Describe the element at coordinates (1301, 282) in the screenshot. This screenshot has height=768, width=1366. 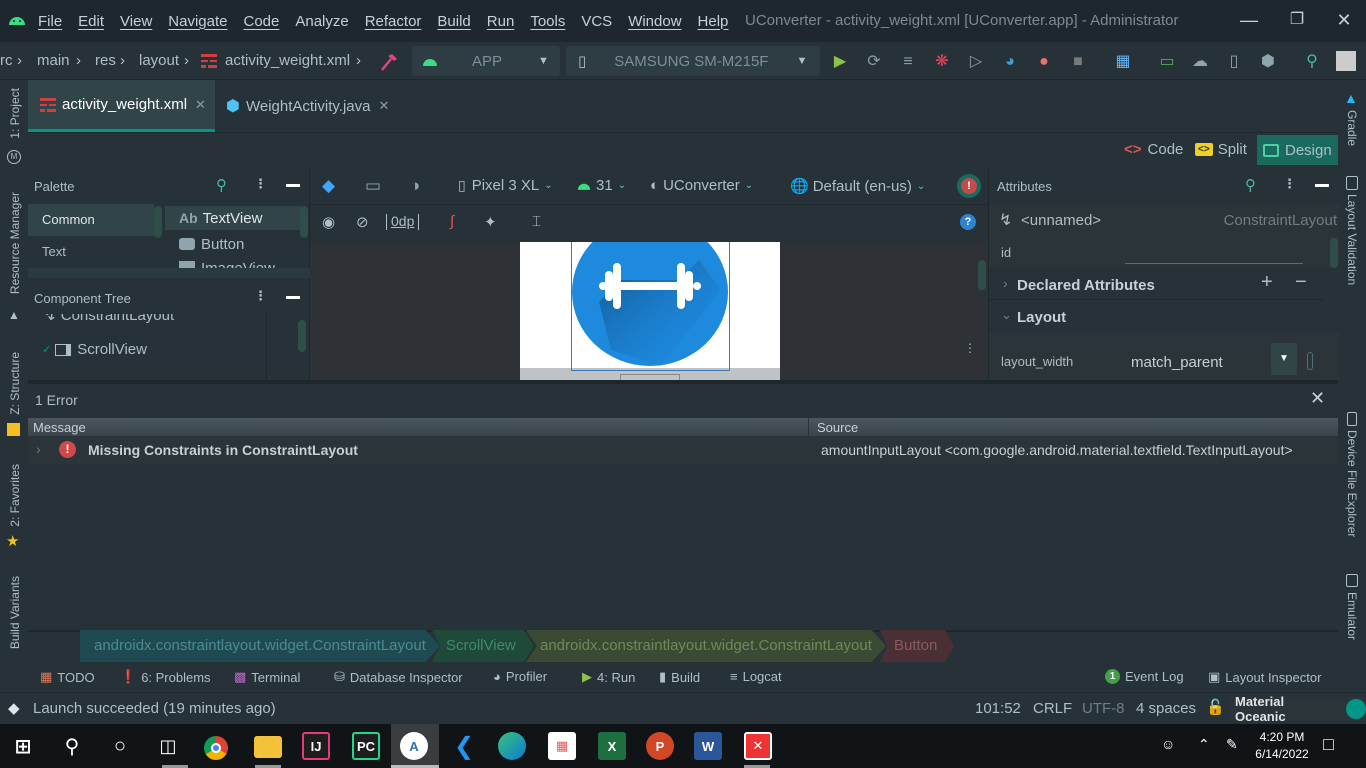
I see `remove-attribute-icon: −` at that location.